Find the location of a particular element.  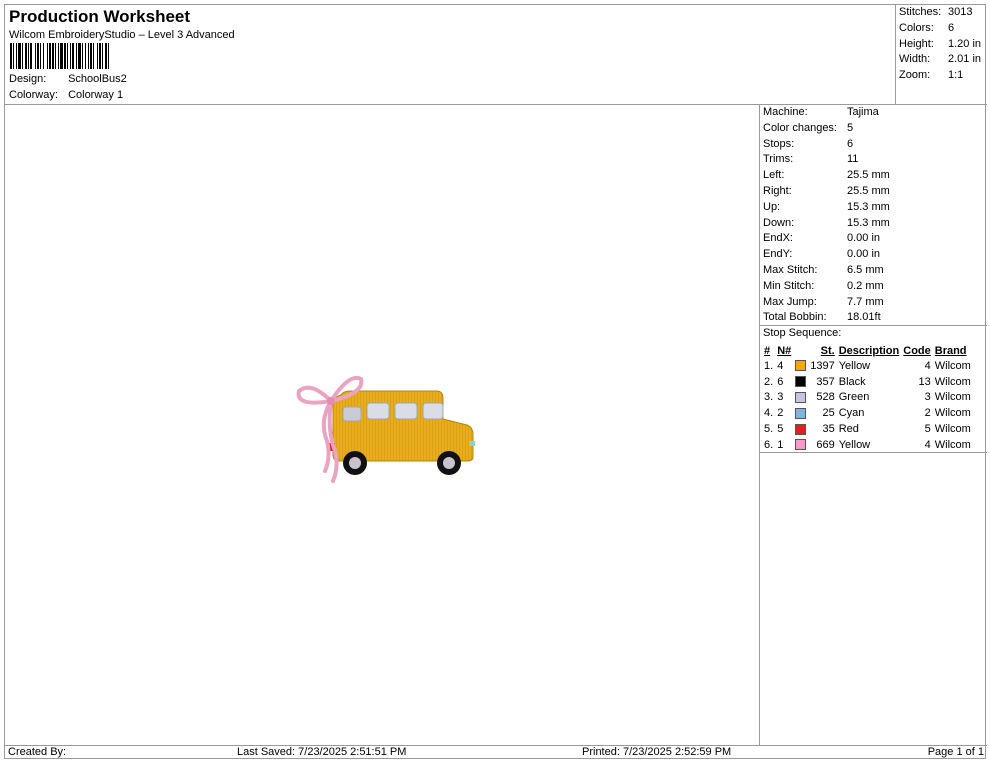

summary-zoom: Zoom: 1:1 is located at coordinates (931, 76).